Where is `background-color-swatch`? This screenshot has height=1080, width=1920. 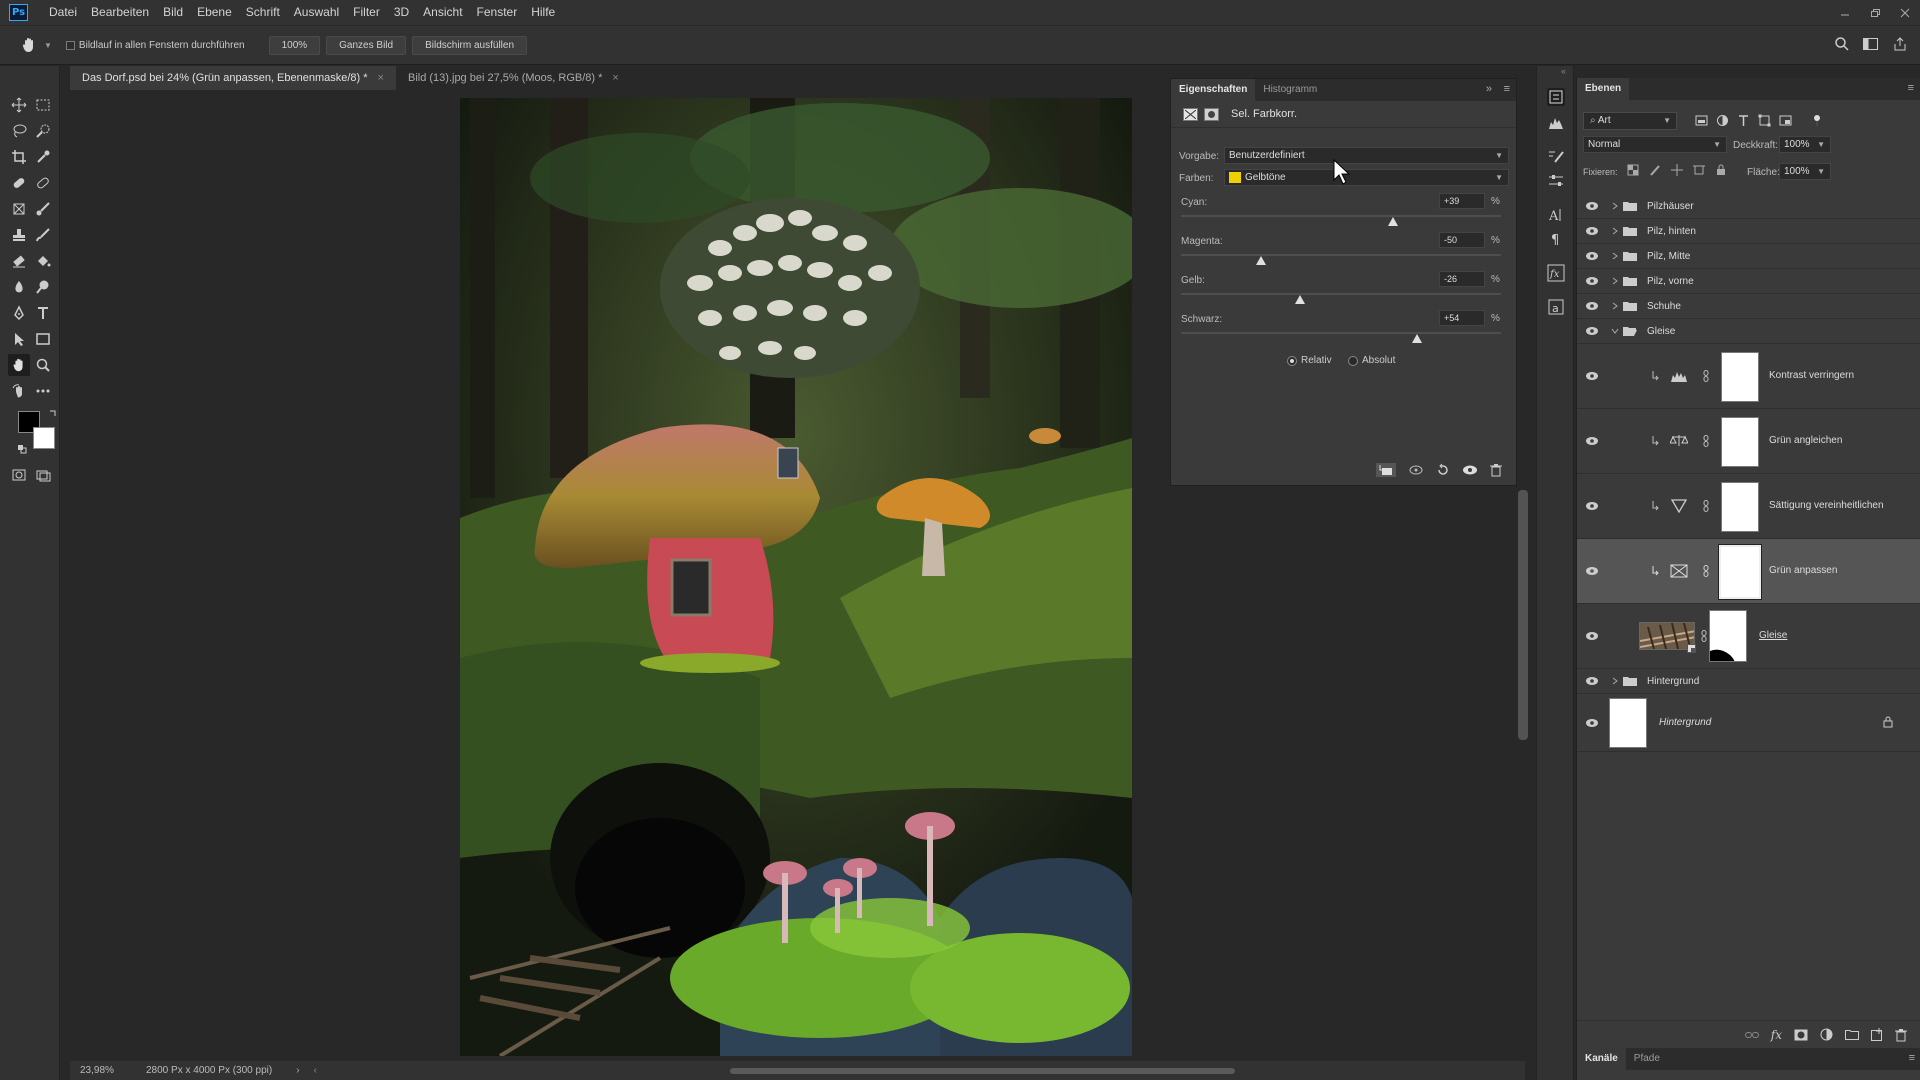 background-color-swatch is located at coordinates (44, 438).